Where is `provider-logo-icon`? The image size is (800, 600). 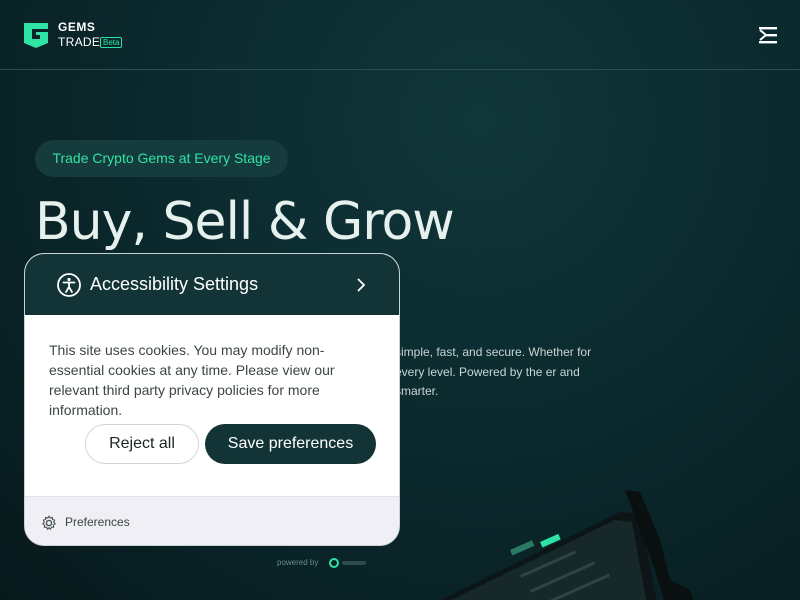 provider-logo-icon is located at coordinates (347, 563).